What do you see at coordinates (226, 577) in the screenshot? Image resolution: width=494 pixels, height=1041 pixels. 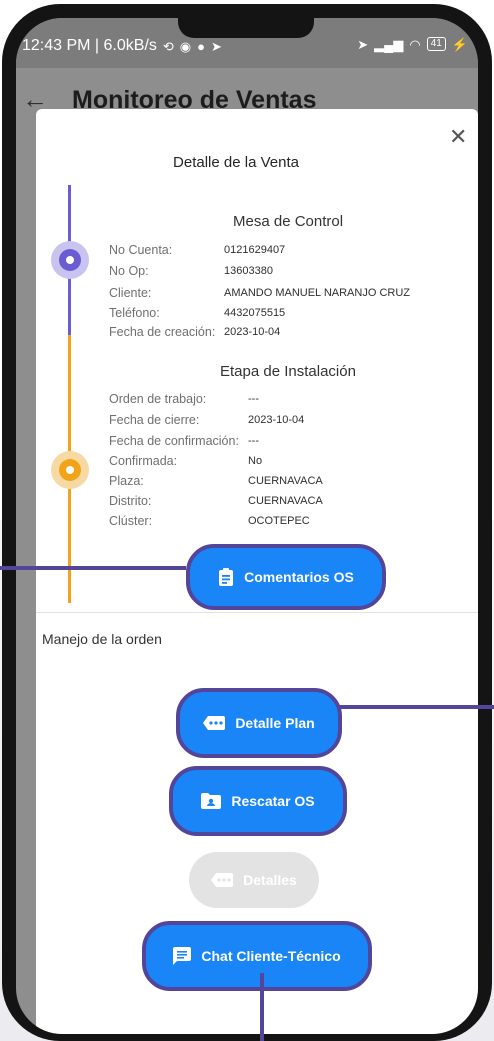 I see `clipboard-icon` at bounding box center [226, 577].